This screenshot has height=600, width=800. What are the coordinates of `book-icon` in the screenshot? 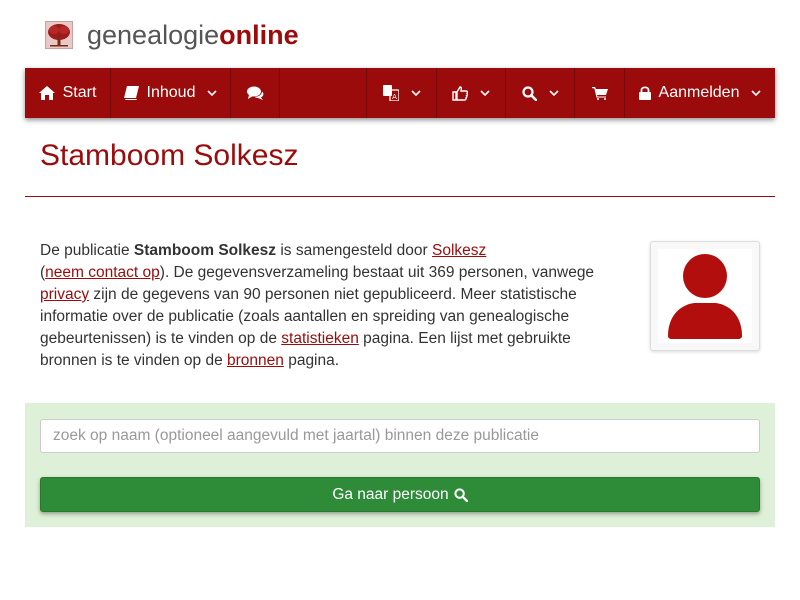 It's located at (131, 93).